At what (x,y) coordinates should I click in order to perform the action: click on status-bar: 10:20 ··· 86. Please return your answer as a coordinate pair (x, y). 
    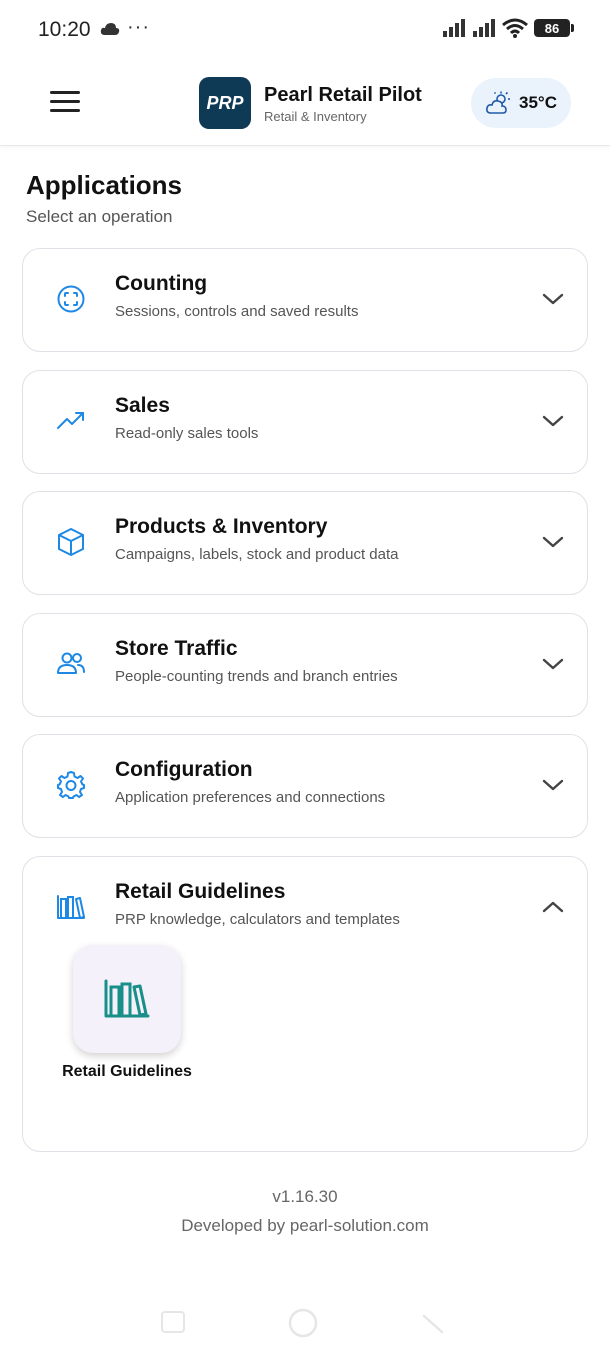
    Looking at the image, I should click on (305, 30).